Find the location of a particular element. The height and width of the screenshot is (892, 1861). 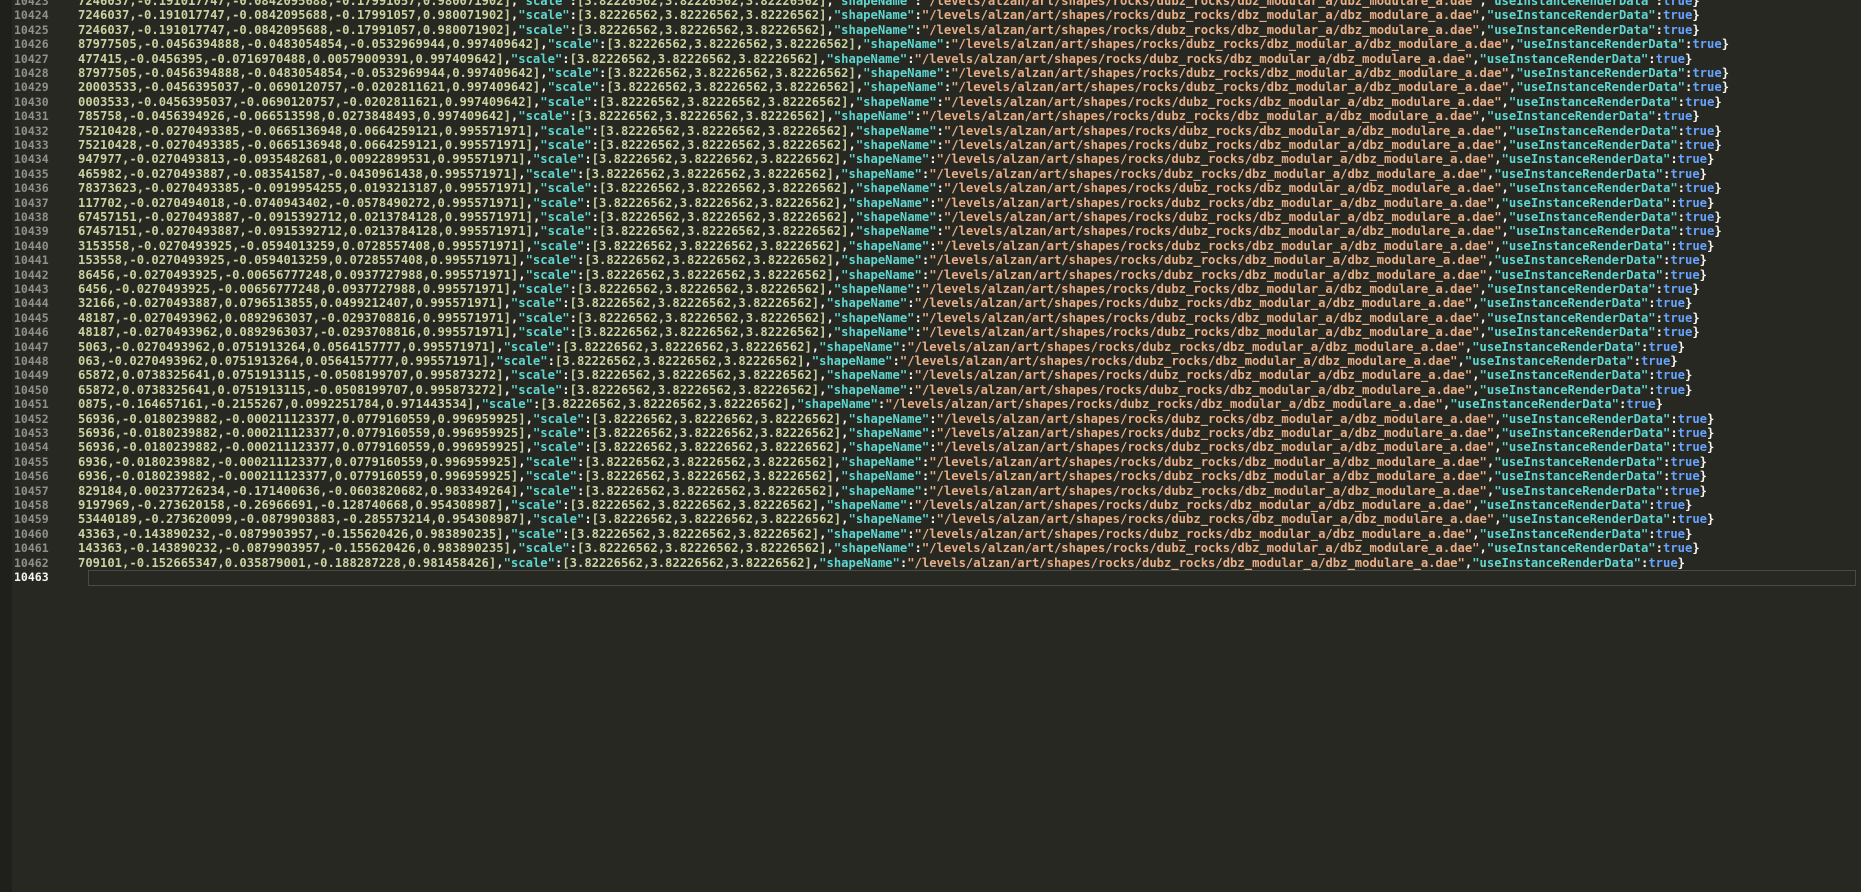

editor-left-strip is located at coordinates (6, 446).